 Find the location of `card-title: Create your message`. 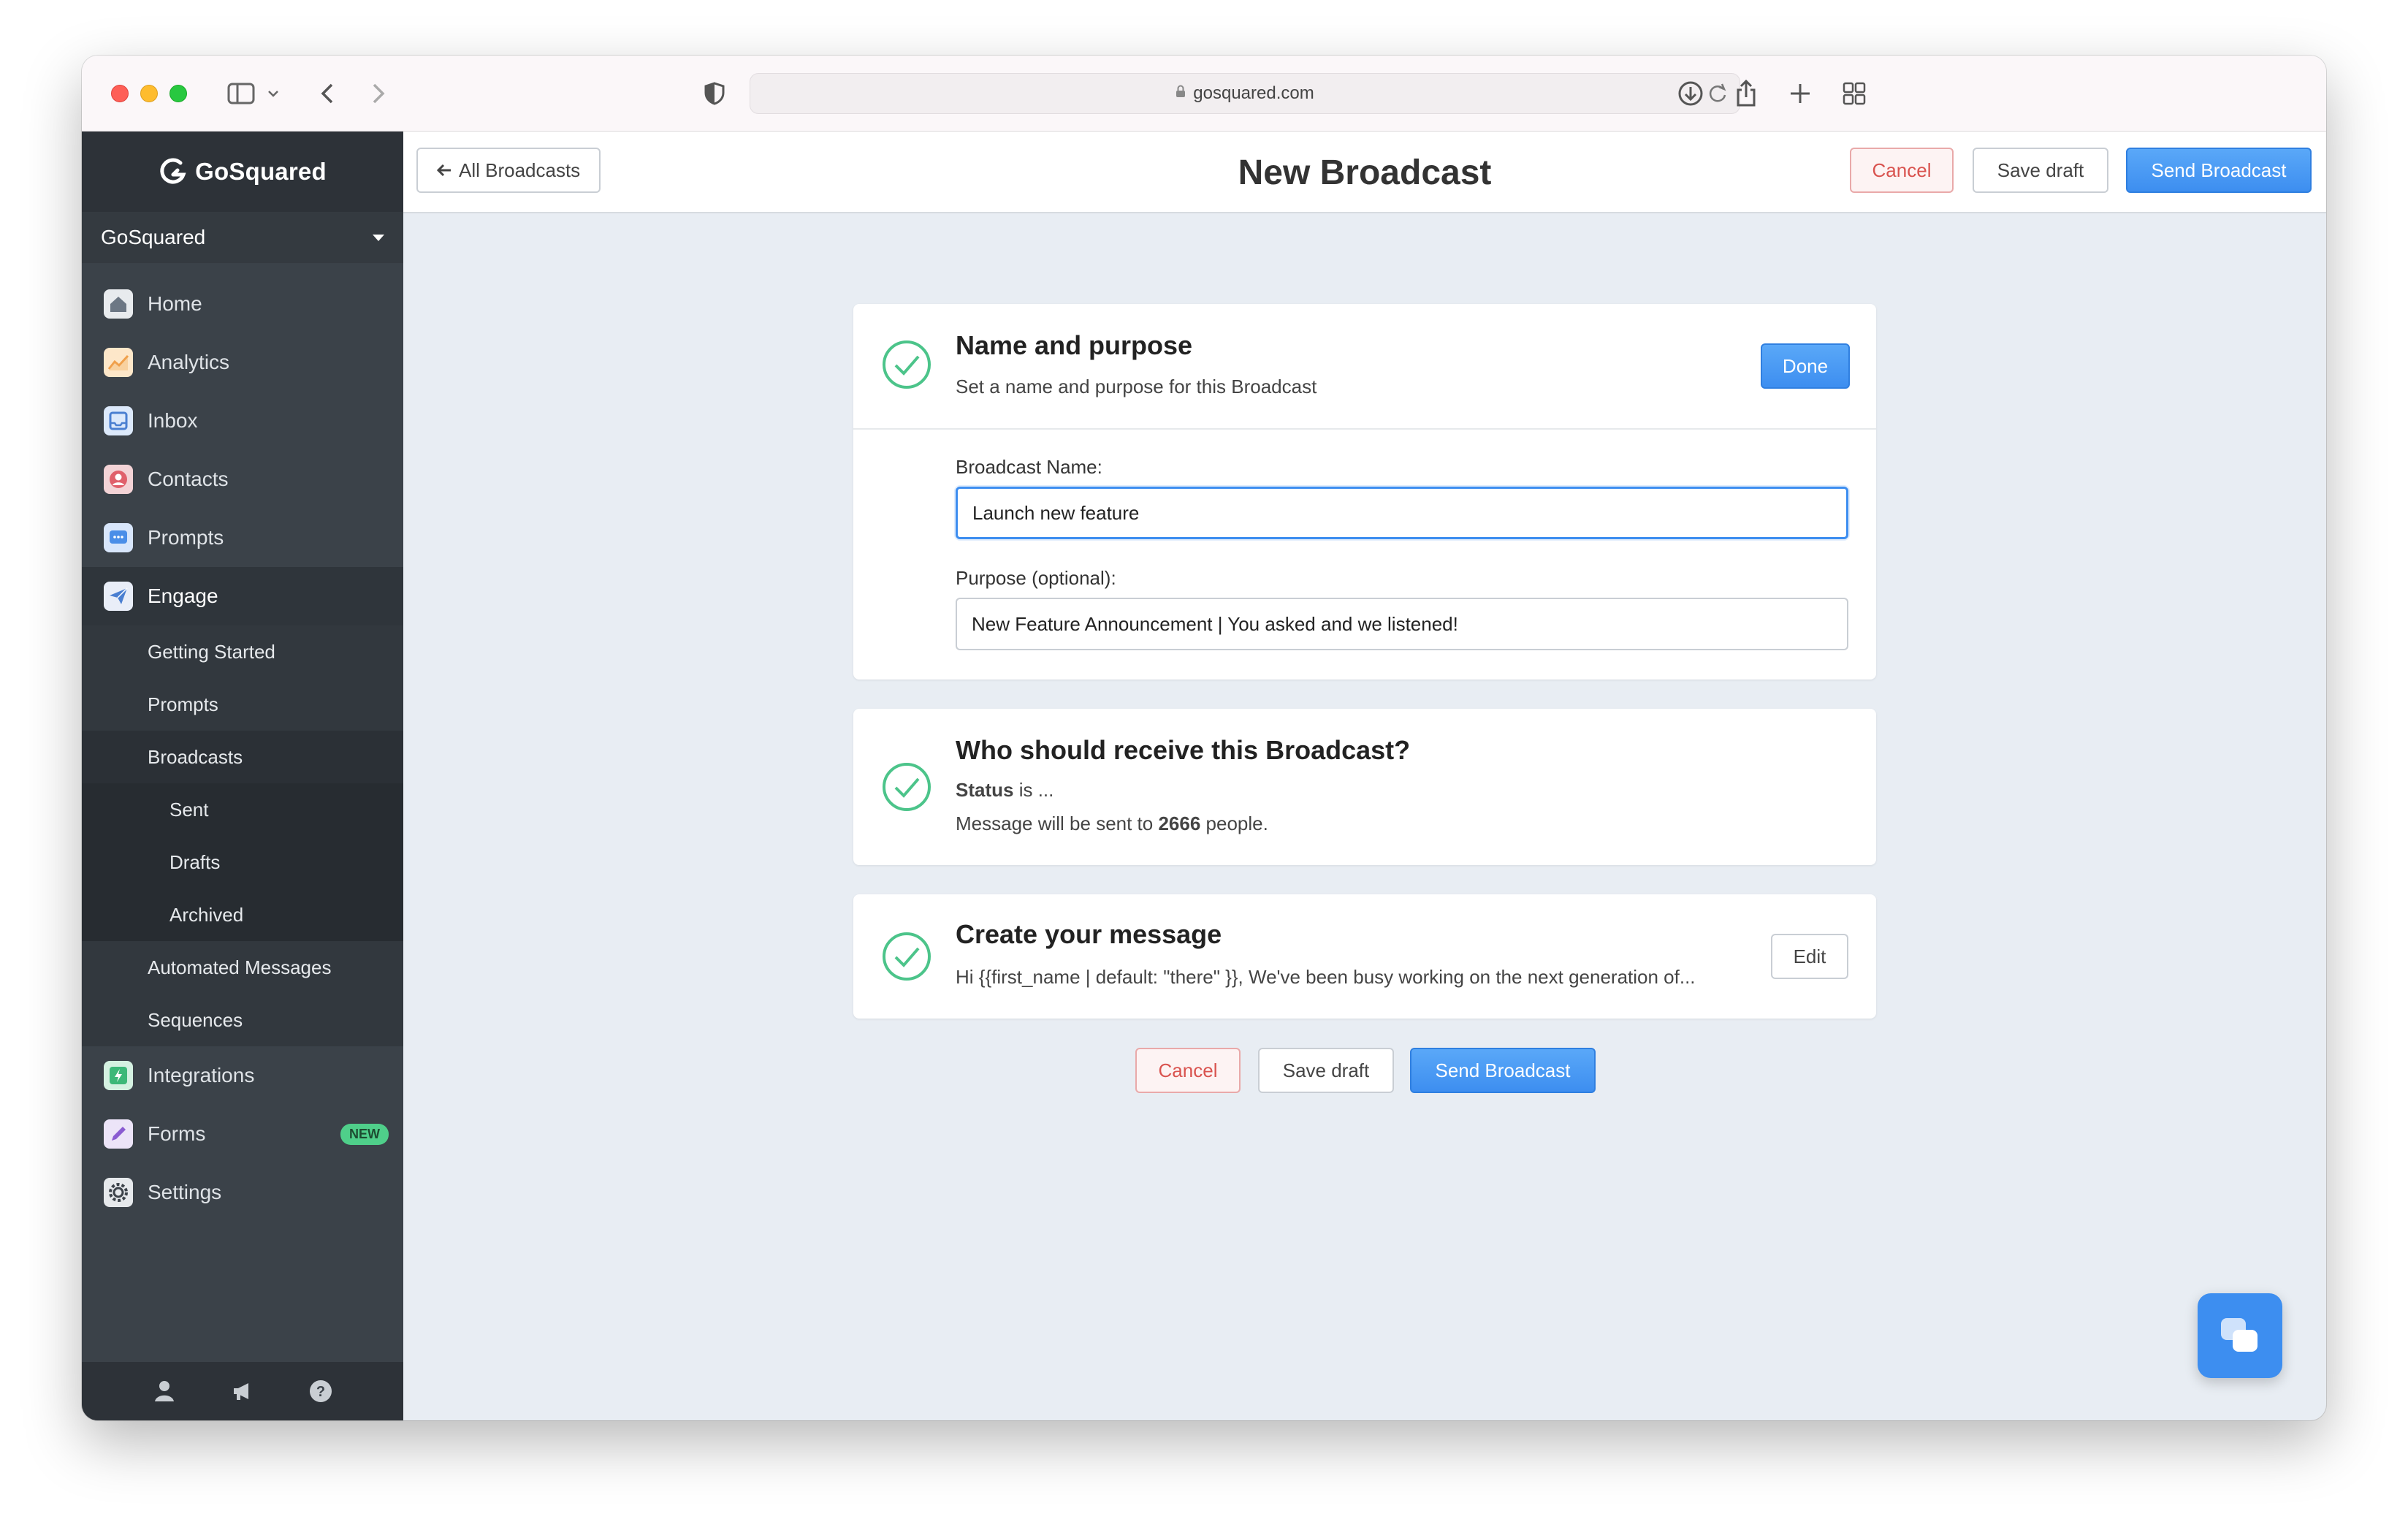

card-title: Create your message is located at coordinates (1089, 934).